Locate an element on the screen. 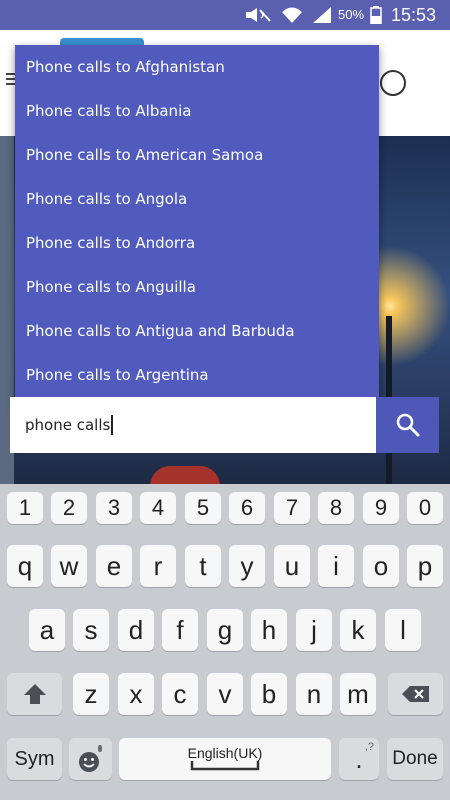 The height and width of the screenshot is (800, 450). sym-key: Sym is located at coordinates (34, 759).